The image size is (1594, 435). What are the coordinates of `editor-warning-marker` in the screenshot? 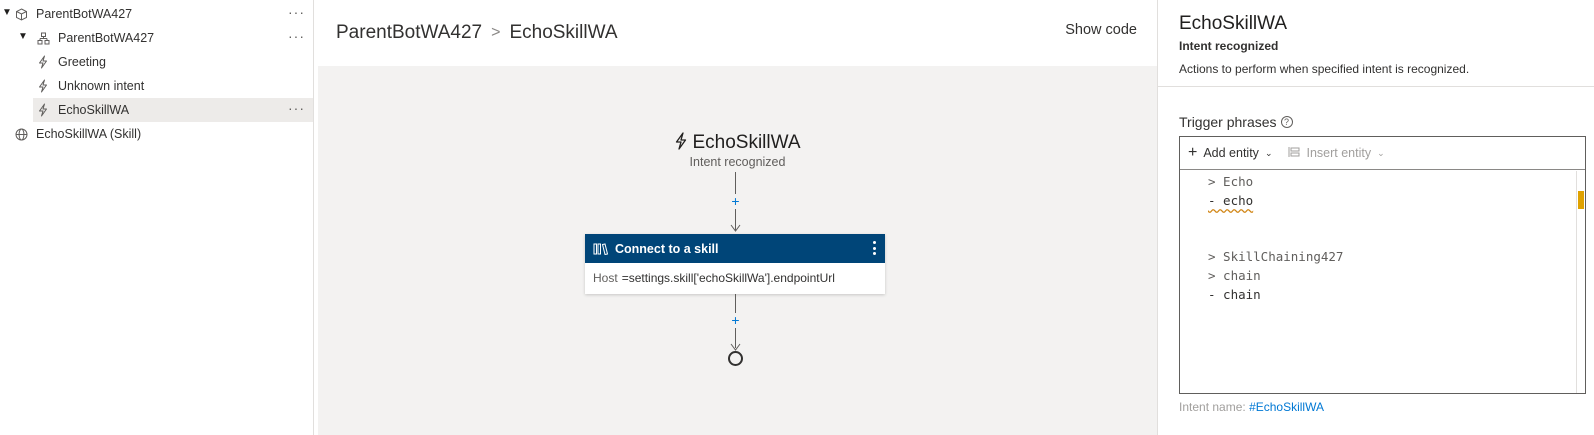 It's located at (1581, 200).